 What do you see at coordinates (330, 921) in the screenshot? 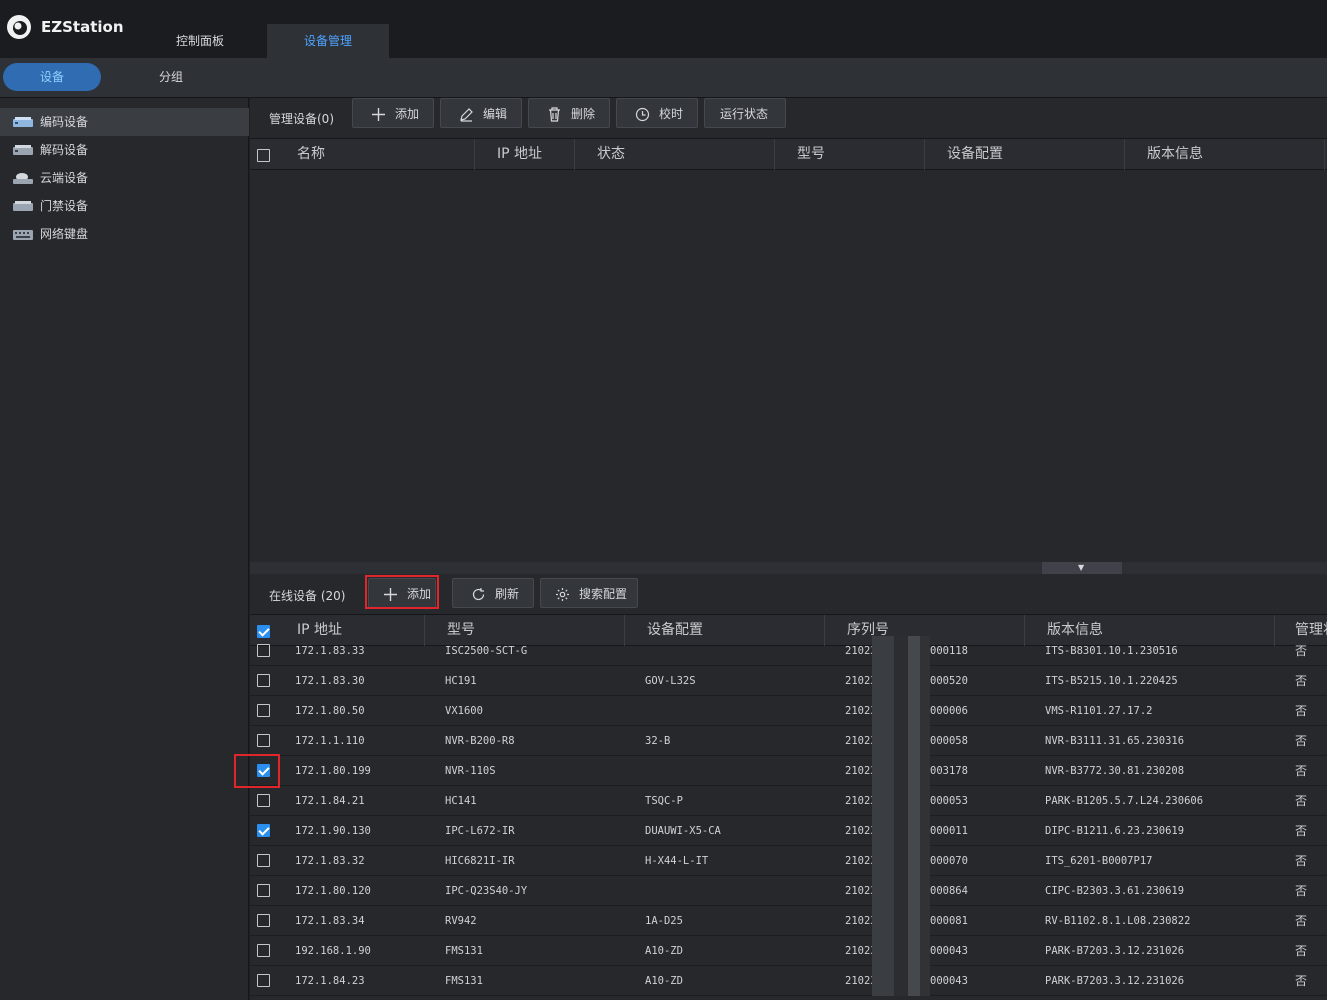
I see `row-ip: 172.1.83.34` at bounding box center [330, 921].